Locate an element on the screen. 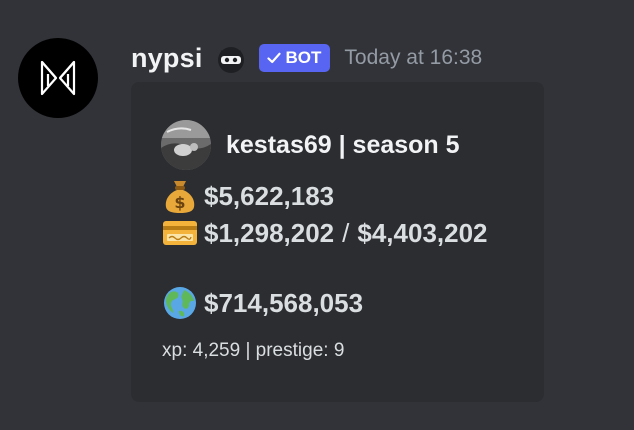 The image size is (634, 430). message-header: nypsi BOT Today at 16:38 is located at coordinates (306, 58).